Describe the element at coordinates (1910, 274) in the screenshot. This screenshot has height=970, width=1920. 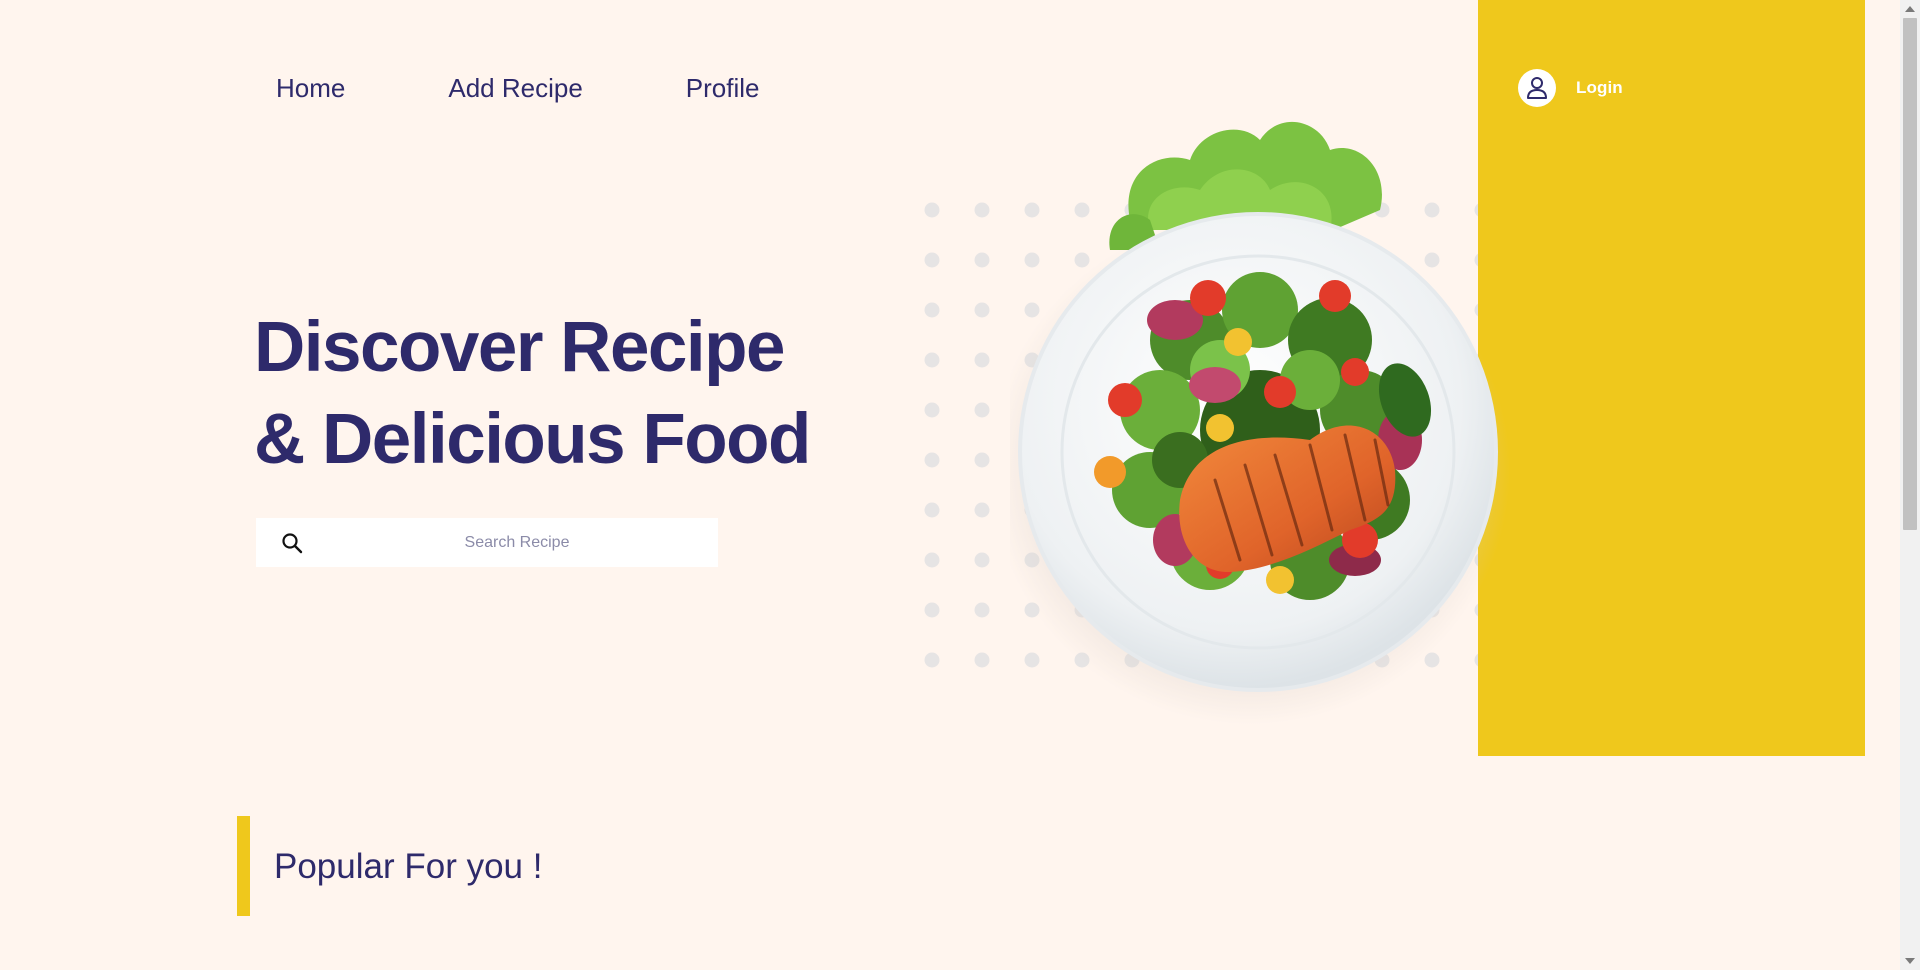
I see `scroll-thumb` at that location.